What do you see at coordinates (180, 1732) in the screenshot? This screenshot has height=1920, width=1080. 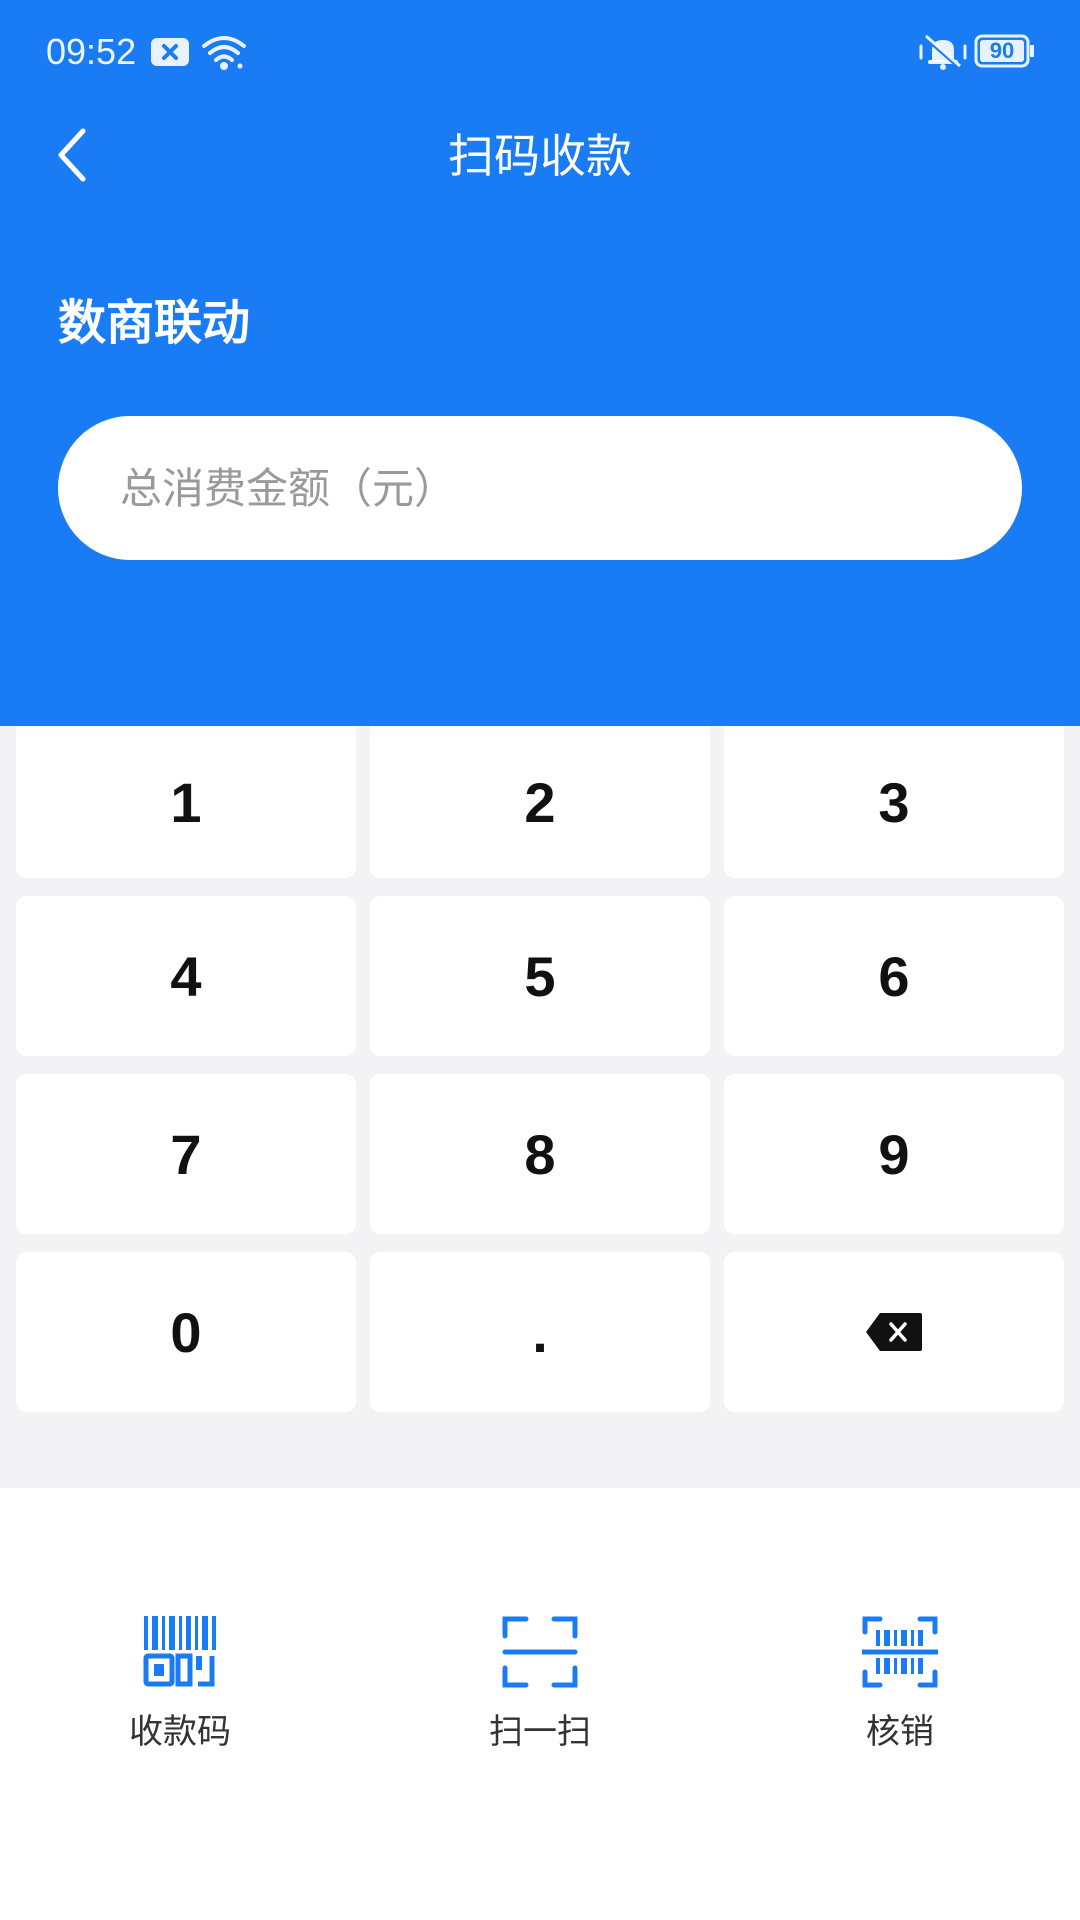 I see `payment-code-label: 收款码` at bounding box center [180, 1732].